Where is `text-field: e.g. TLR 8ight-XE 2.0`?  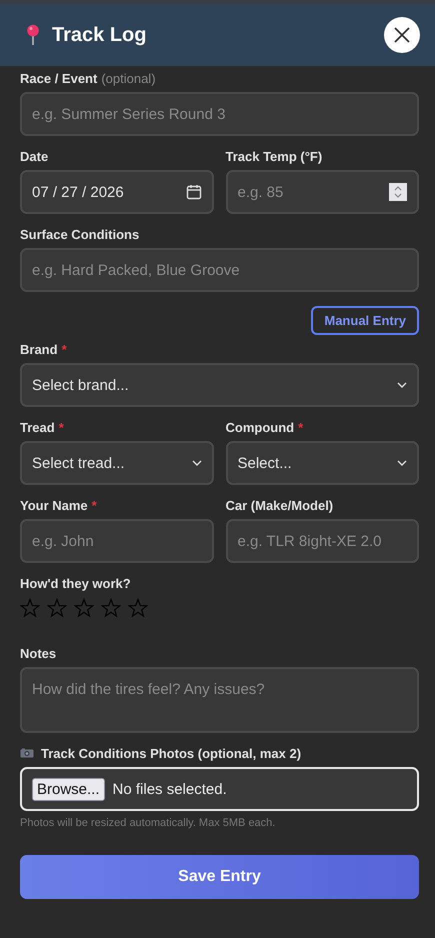
text-field: e.g. TLR 8ight-XE 2.0 is located at coordinates (322, 541).